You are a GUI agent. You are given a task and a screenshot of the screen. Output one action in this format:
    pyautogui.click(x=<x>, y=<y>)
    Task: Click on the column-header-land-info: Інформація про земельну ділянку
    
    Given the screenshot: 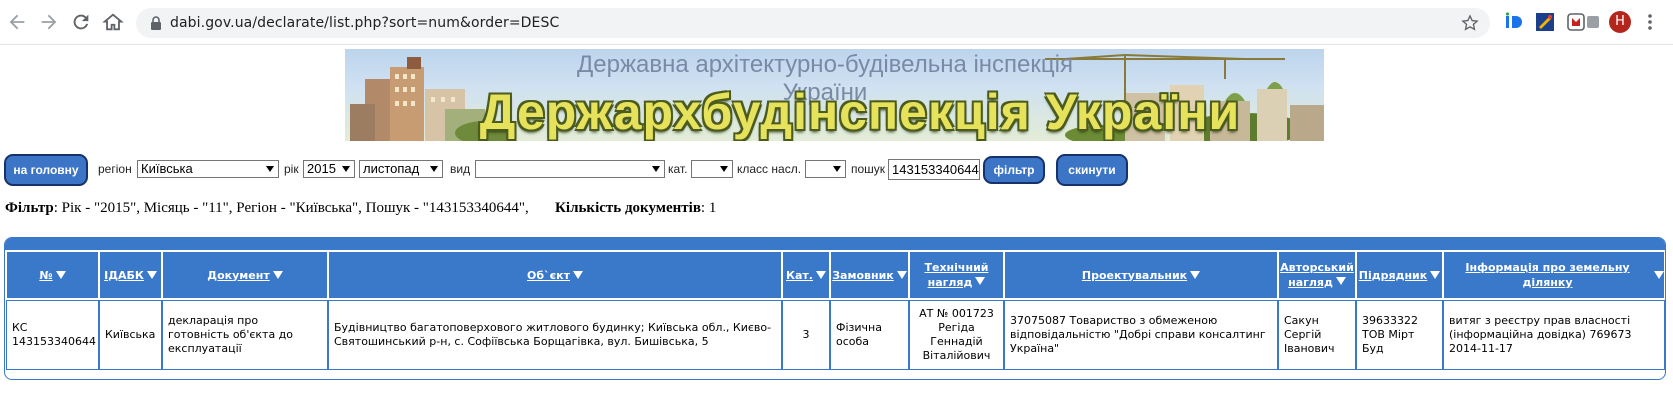 What is the action you would take?
    pyautogui.click(x=1554, y=275)
    